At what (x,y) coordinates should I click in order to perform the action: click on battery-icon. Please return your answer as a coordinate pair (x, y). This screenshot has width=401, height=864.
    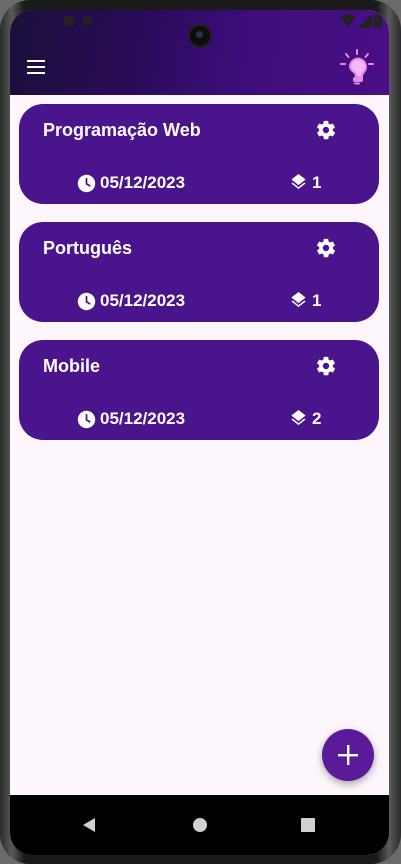
    Looking at the image, I should click on (378, 21).